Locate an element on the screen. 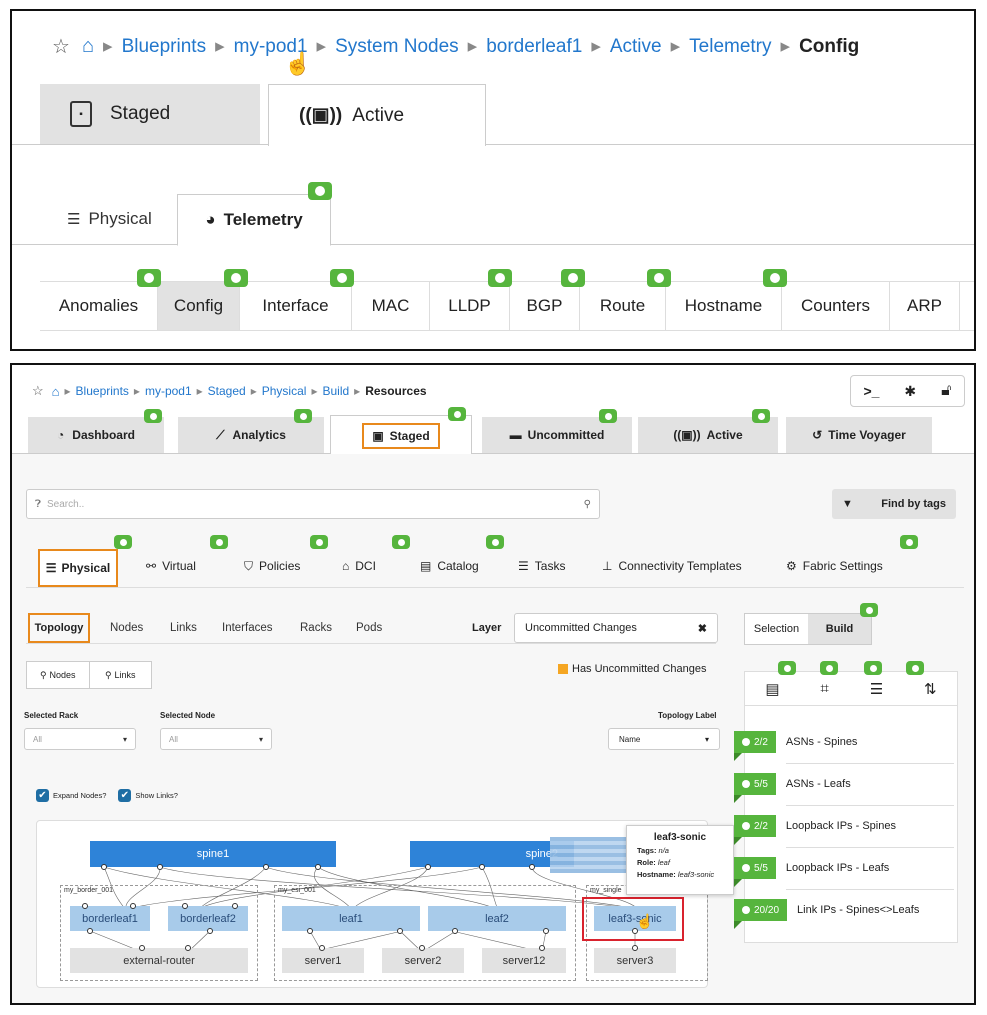 The image size is (987, 1015). tab-counters: Counters is located at coordinates (836, 306).